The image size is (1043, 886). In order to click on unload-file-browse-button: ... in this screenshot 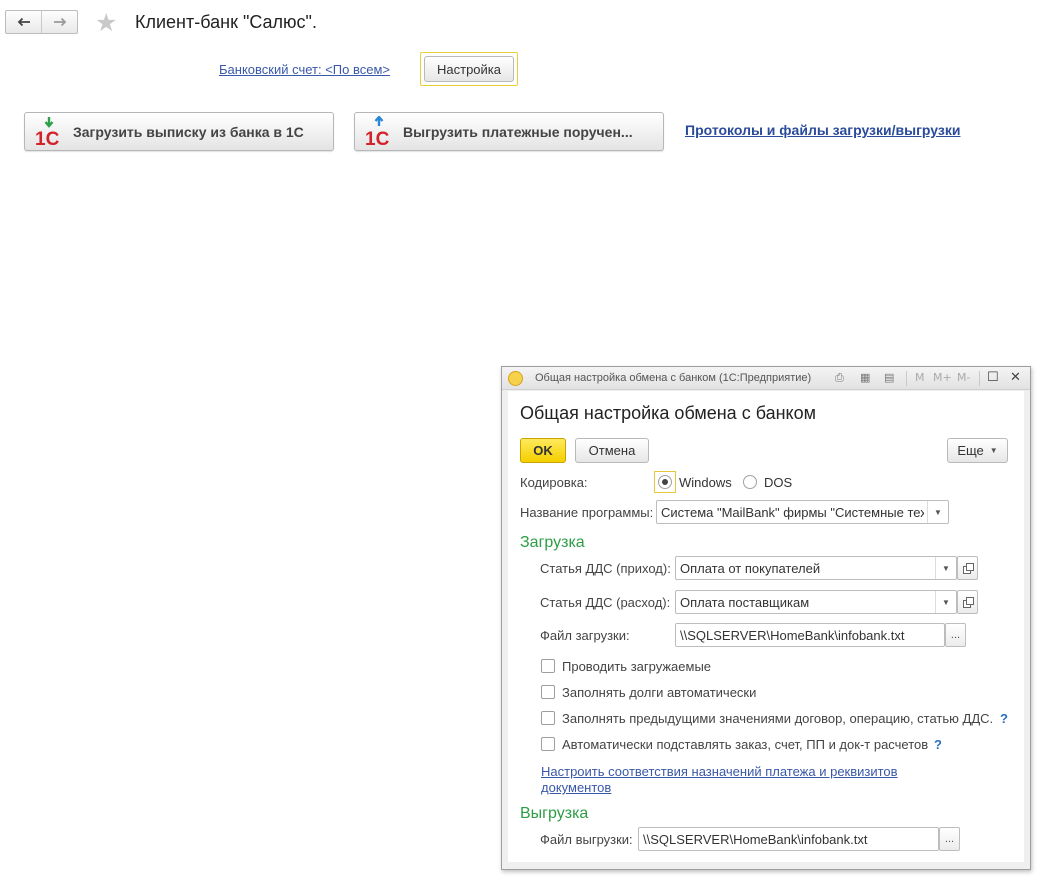, I will do `click(949, 839)`.